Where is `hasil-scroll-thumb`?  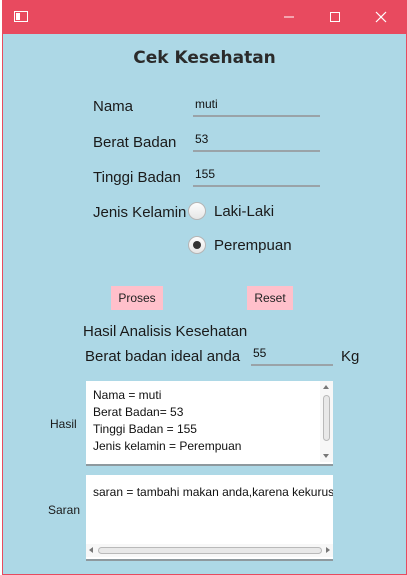
hasil-scroll-thumb is located at coordinates (326, 418).